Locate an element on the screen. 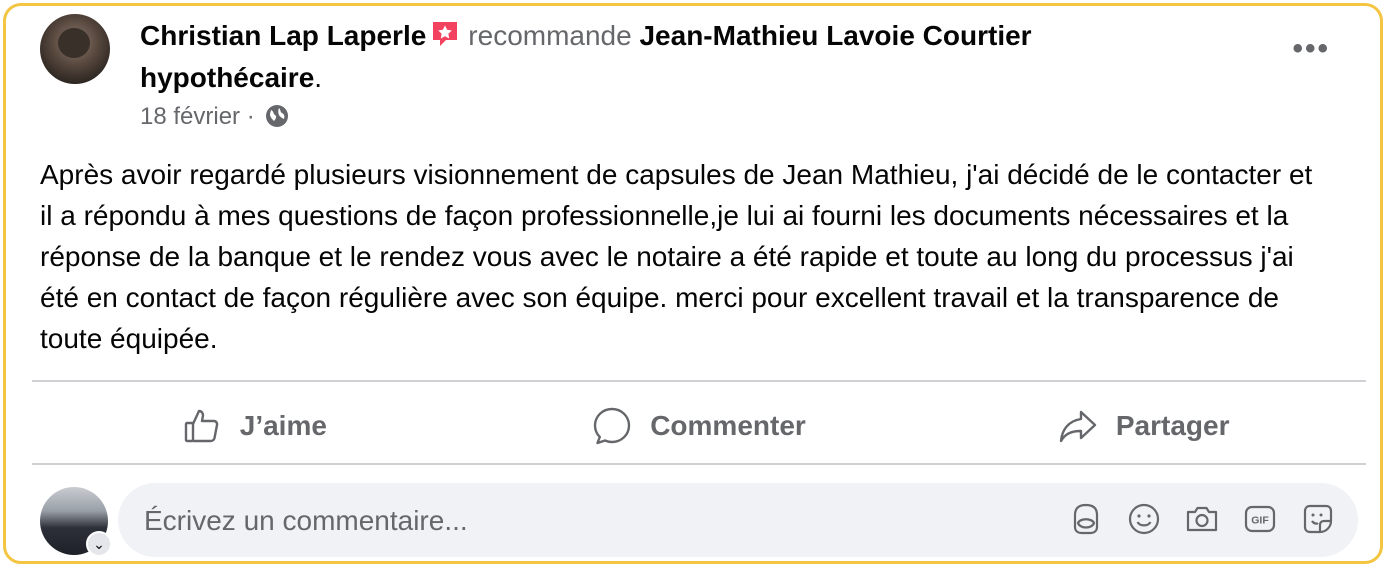 This screenshot has width=1390, height=571. author-avatar is located at coordinates (75, 49).